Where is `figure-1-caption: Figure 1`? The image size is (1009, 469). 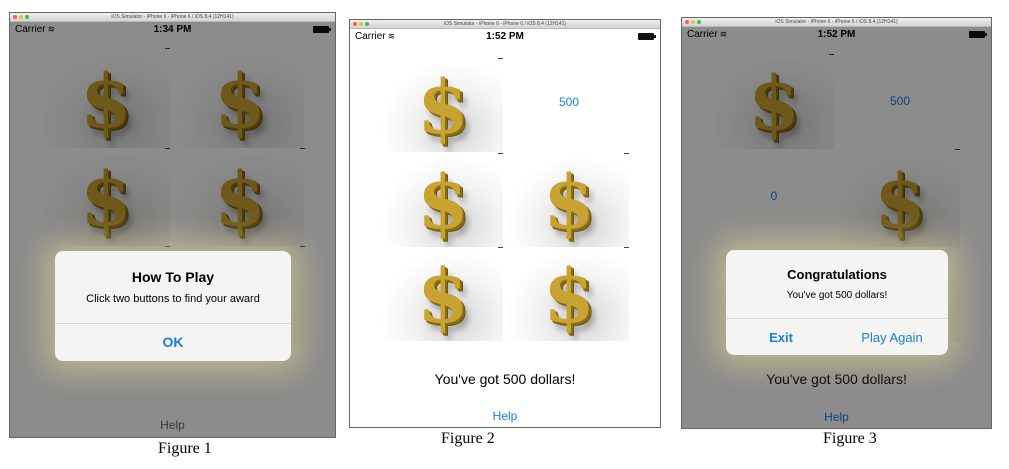
figure-1-caption: Figure 1 is located at coordinates (185, 448).